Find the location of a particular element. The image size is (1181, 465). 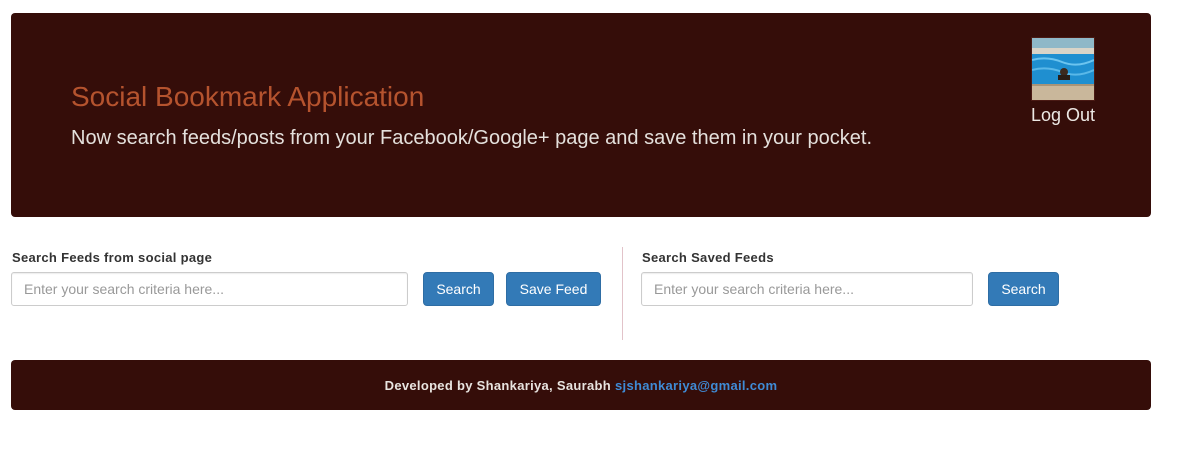

social-search-input is located at coordinates (209, 289).